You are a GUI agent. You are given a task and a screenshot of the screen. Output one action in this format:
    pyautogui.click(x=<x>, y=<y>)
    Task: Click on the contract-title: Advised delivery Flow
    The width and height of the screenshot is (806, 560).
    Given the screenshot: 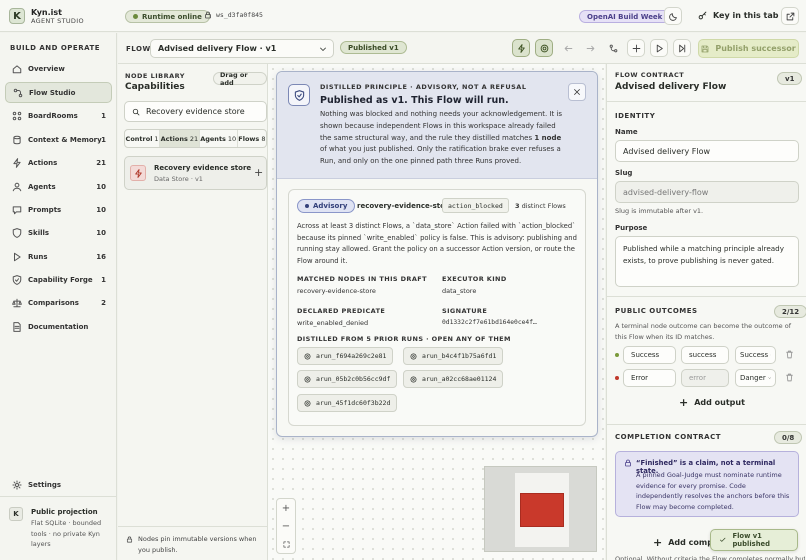 What is the action you would take?
    pyautogui.click(x=671, y=87)
    